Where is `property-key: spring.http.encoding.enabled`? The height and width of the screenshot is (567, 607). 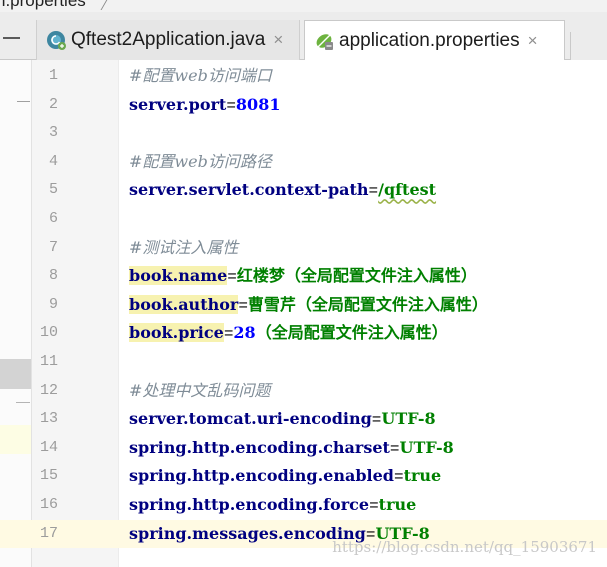 property-key: spring.http.encoding.enabled is located at coordinates (261, 476).